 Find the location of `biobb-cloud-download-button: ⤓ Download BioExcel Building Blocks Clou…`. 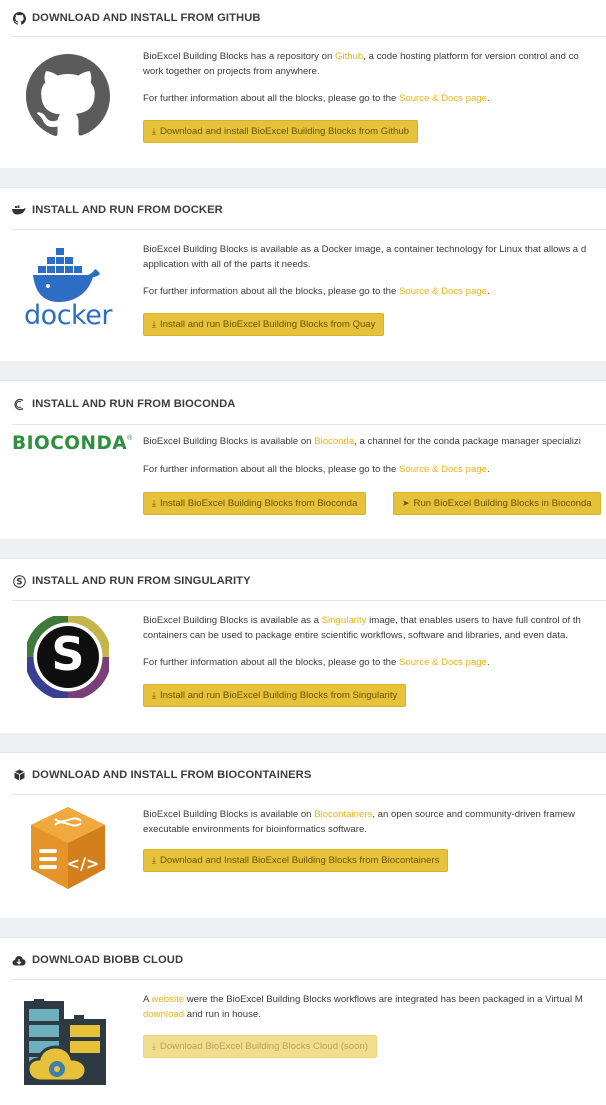

biobb-cloud-download-button: ⤓ Download BioExcel Building Blocks Clou… is located at coordinates (260, 1046).